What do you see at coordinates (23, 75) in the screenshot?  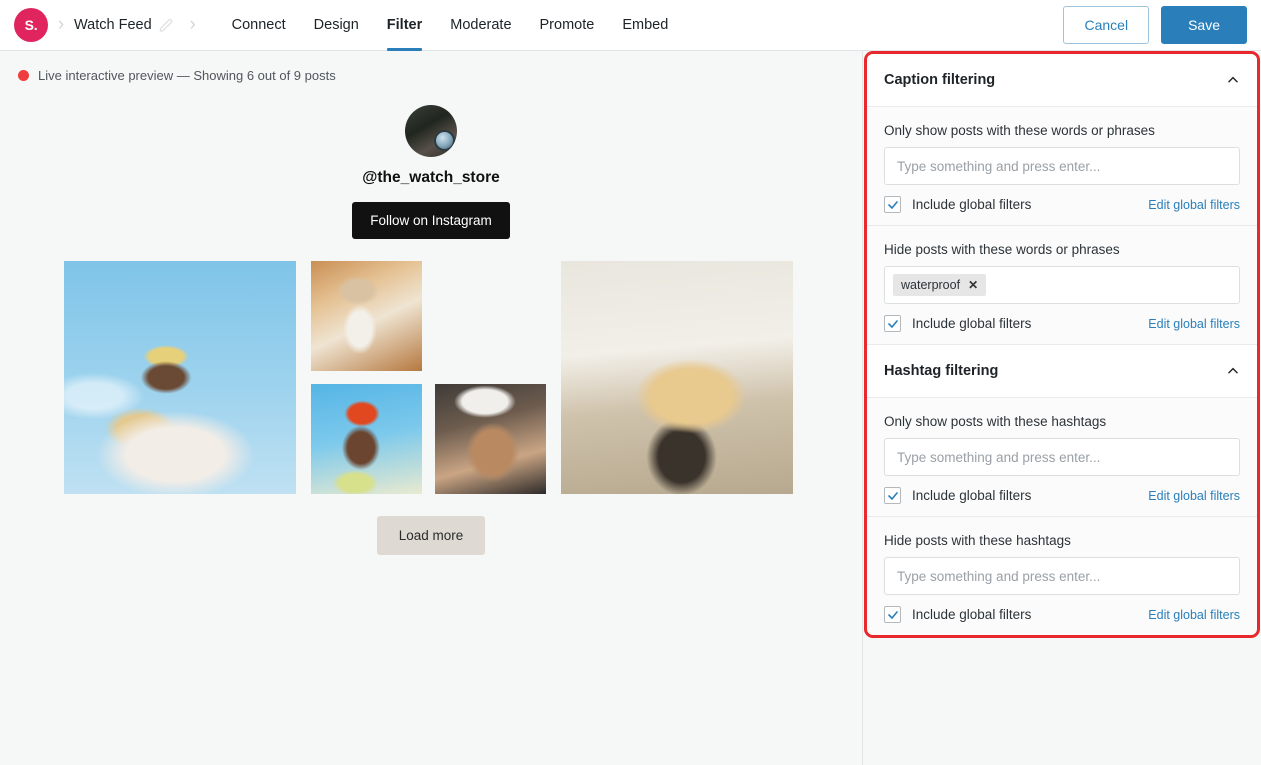 I see `live-indicator-icon` at bounding box center [23, 75].